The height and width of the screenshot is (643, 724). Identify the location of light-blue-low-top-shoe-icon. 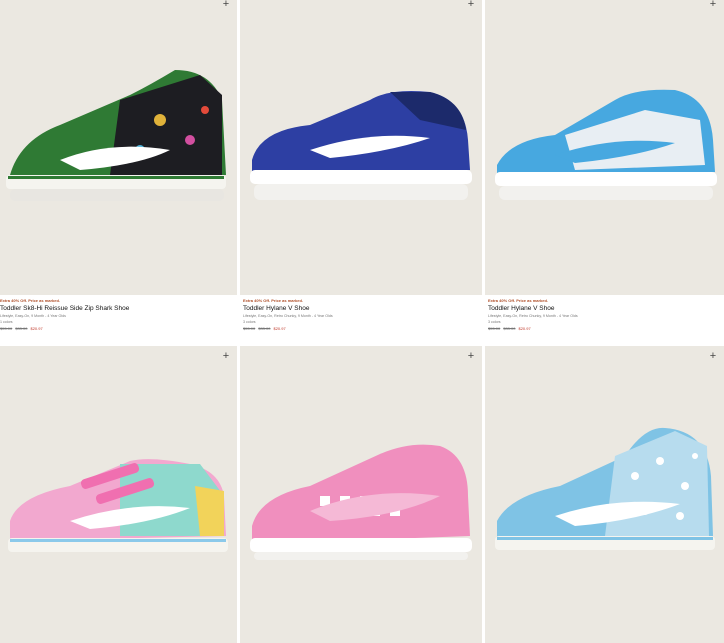
(606, 144).